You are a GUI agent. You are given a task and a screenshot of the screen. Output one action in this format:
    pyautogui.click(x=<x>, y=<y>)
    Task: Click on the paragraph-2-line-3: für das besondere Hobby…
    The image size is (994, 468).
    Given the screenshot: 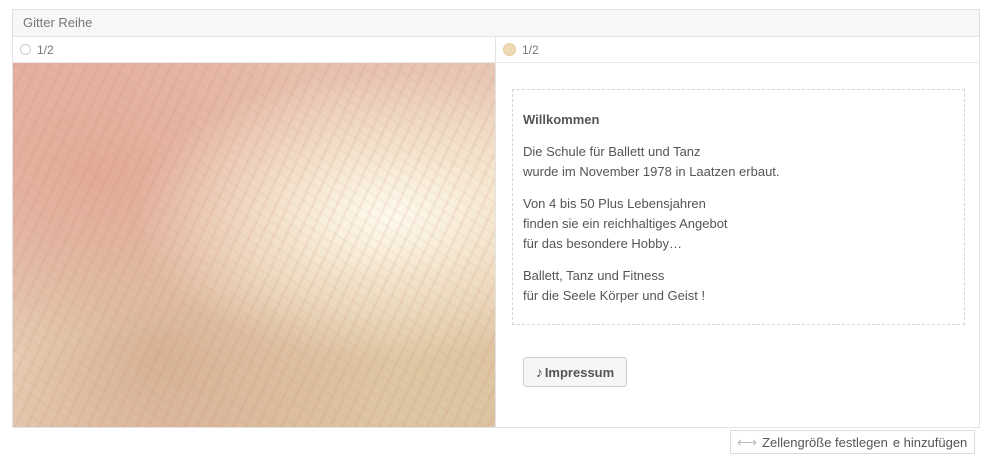 What is the action you would take?
    pyautogui.click(x=602, y=243)
    